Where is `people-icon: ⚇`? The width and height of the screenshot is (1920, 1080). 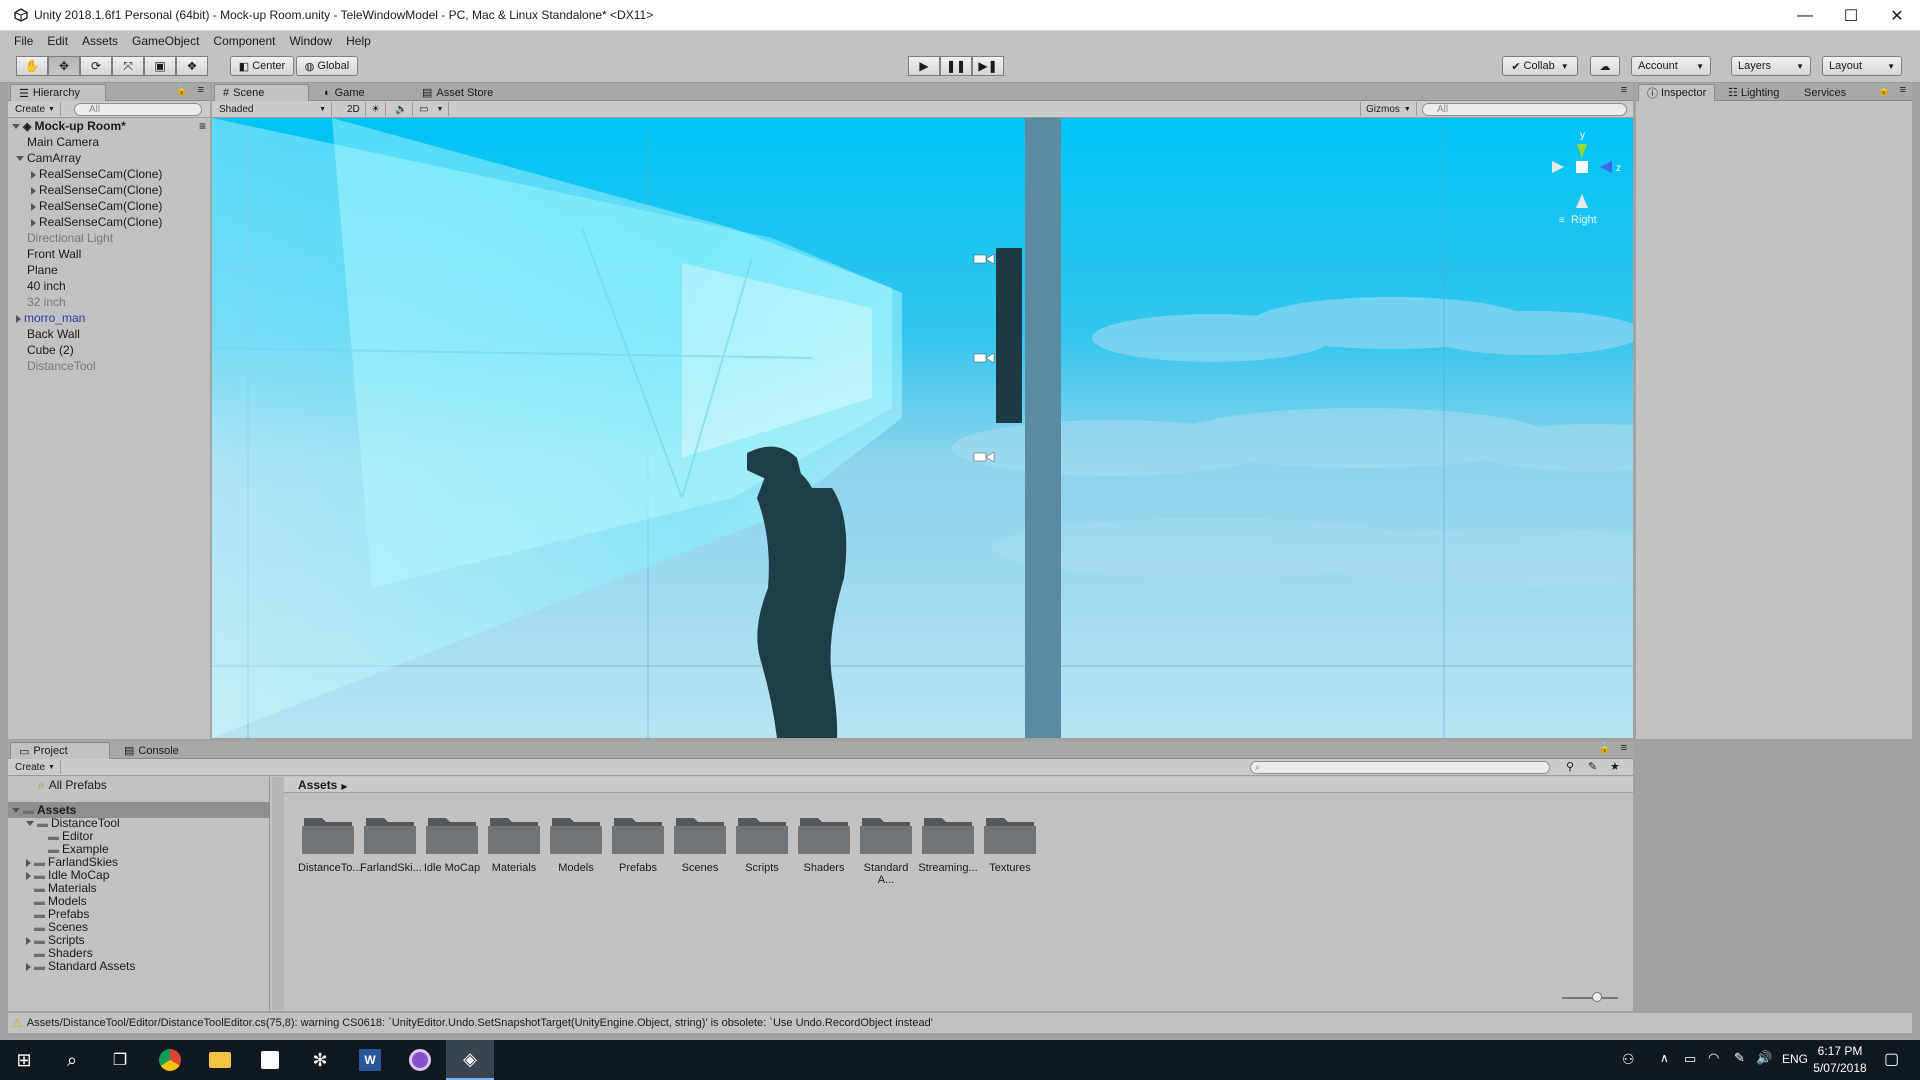
people-icon: ⚇ is located at coordinates (1628, 1059).